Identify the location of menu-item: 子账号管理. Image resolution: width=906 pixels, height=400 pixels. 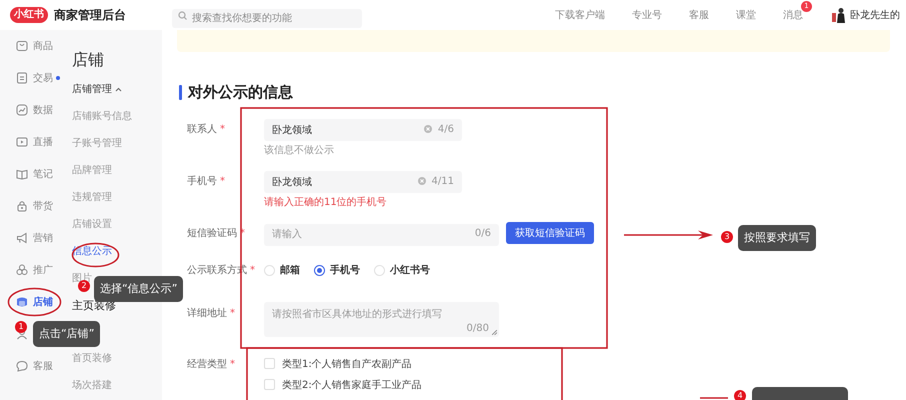
(97, 143).